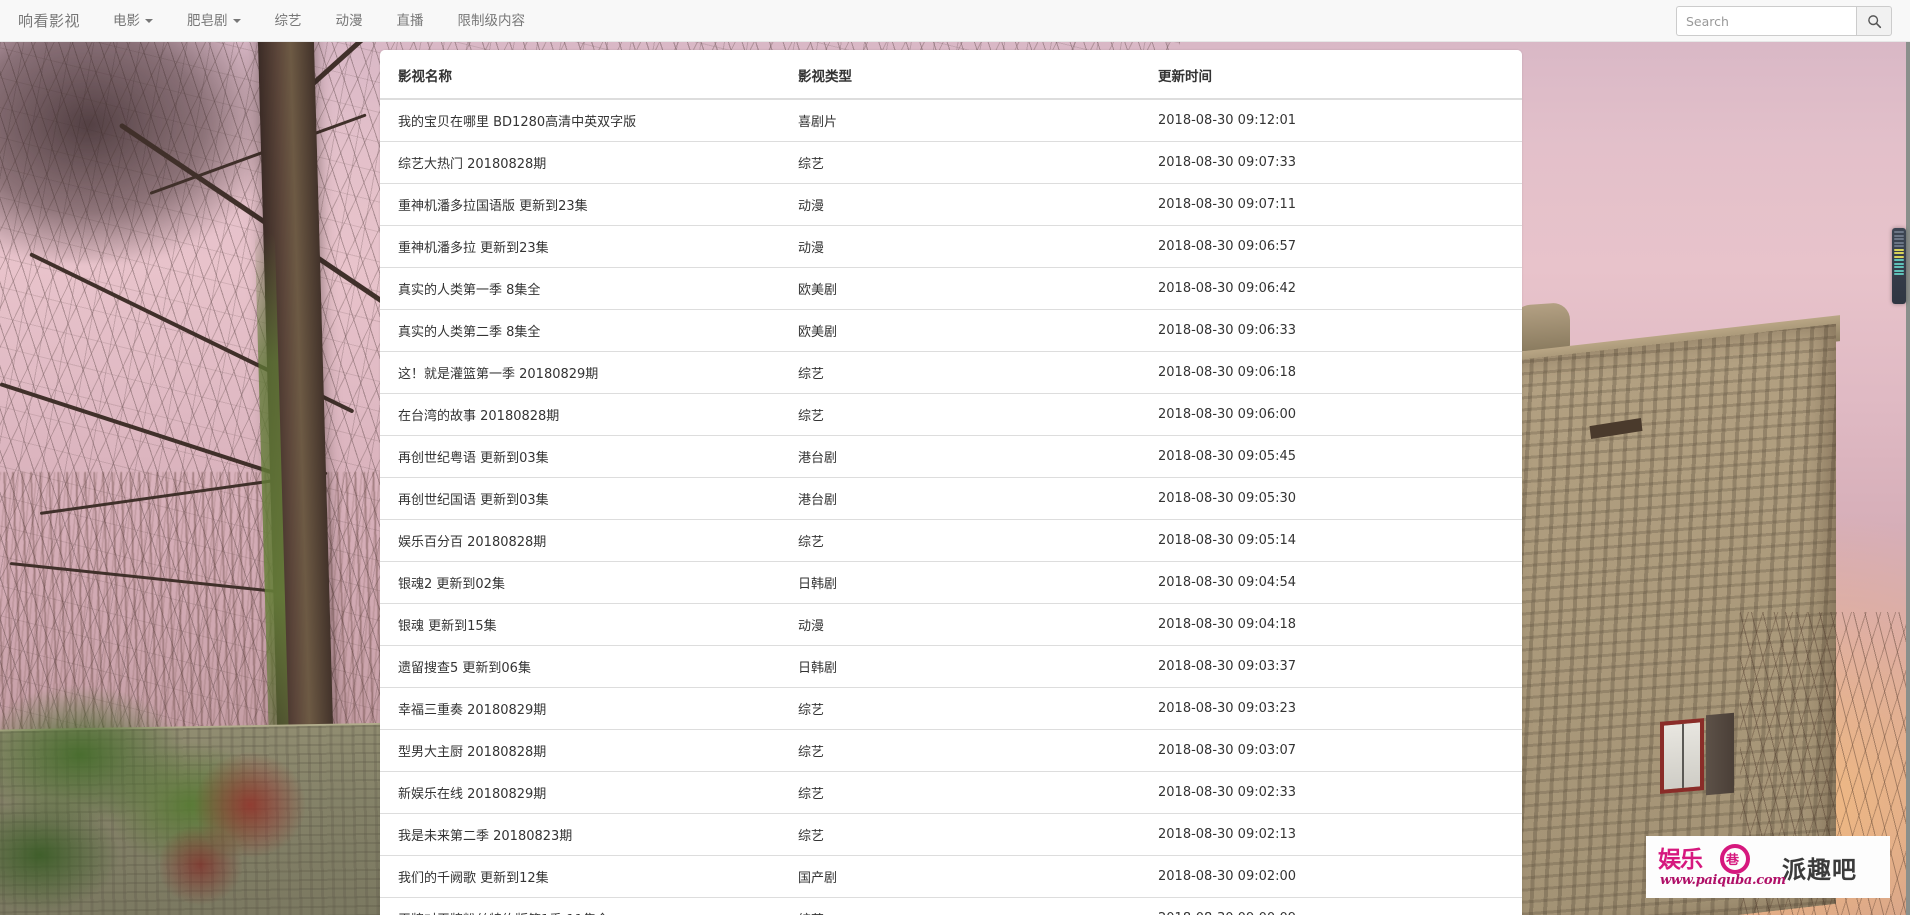 The width and height of the screenshot is (1910, 915). I want to click on cell-movie-name: 银魂 更新到15集, so click(580, 624).